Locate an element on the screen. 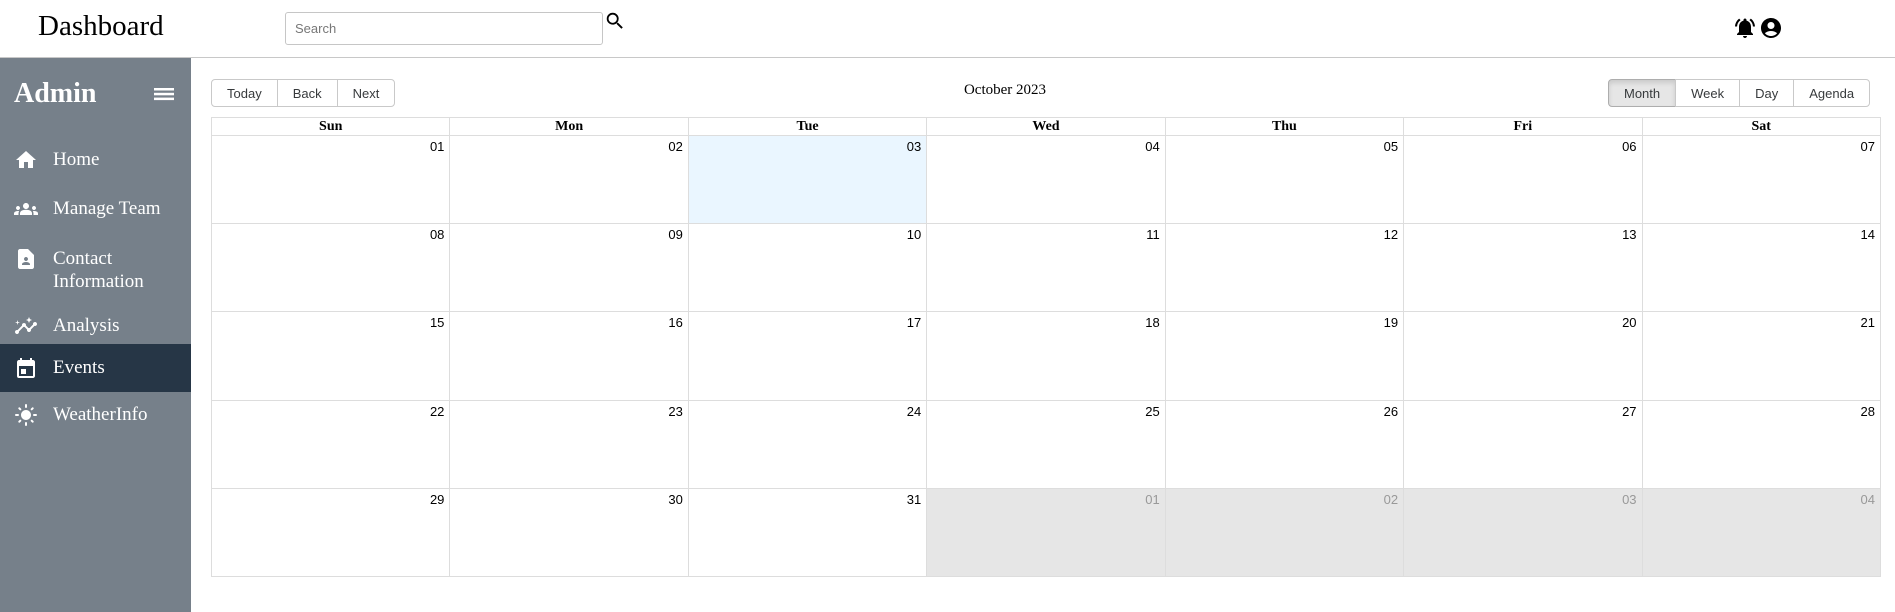 This screenshot has width=1895, height=612. calendar-day-cell-off-range: 01 is located at coordinates (1045, 532).